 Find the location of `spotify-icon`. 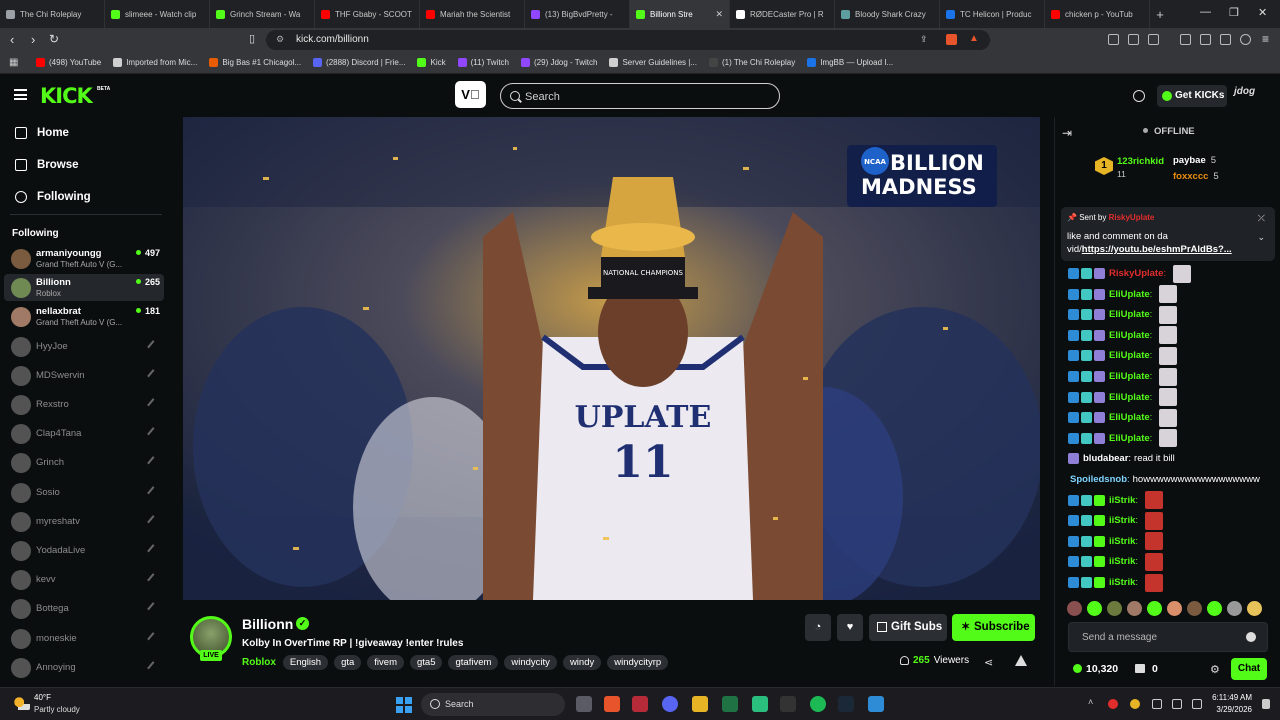

spotify-icon is located at coordinates (818, 704).